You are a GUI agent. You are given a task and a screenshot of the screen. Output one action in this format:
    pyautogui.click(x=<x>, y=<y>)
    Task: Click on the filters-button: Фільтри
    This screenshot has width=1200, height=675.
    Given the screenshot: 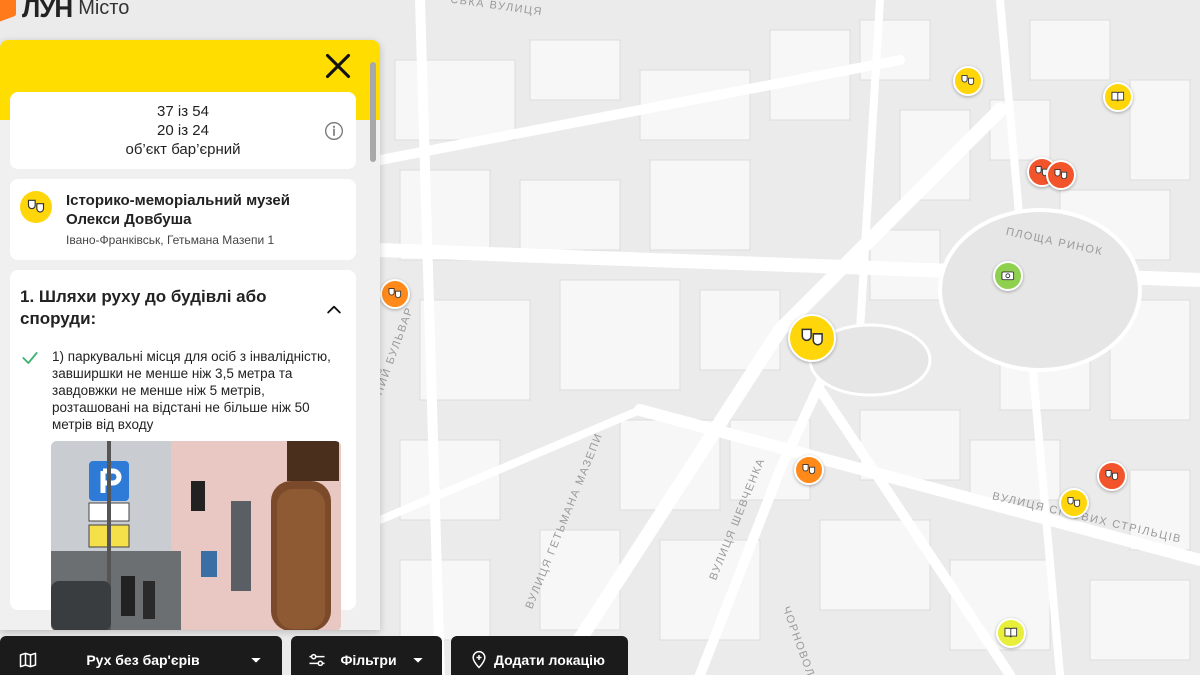 What is the action you would take?
    pyautogui.click(x=366, y=655)
    